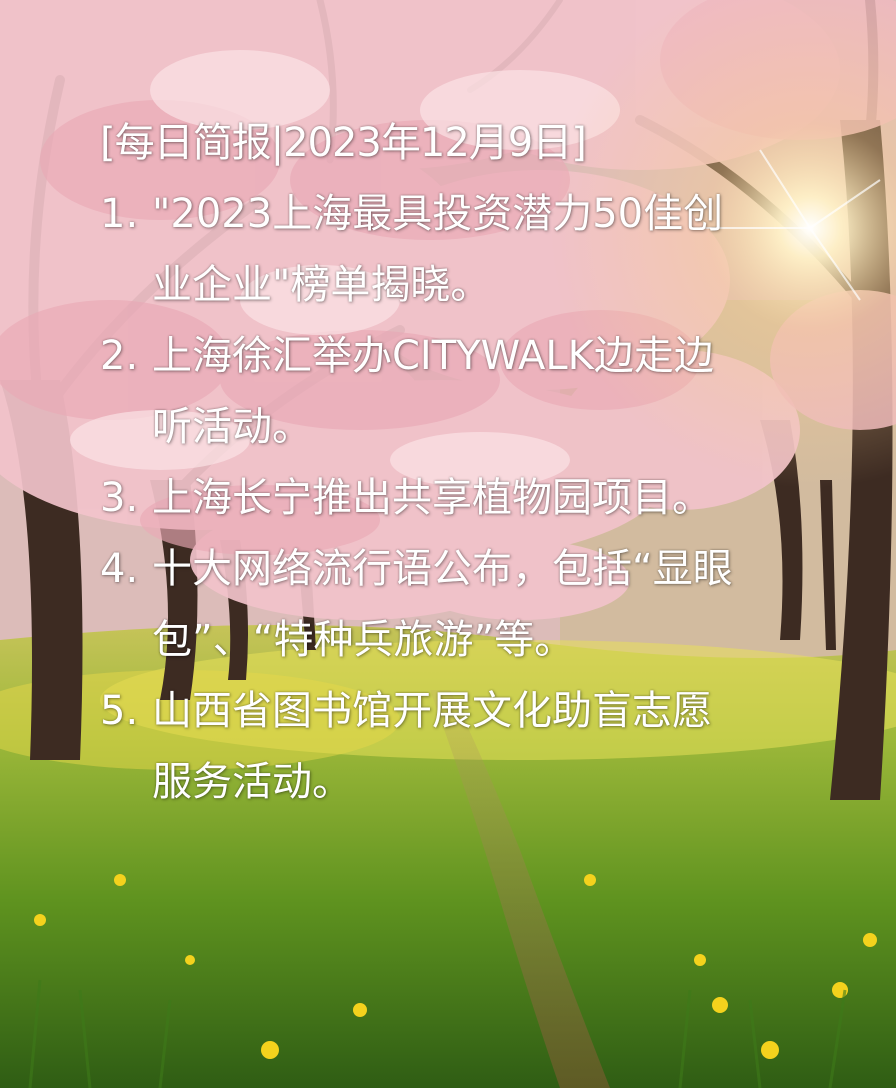  What do you see at coordinates (119, 356) in the screenshot?
I see `item-number: 2.` at bounding box center [119, 356].